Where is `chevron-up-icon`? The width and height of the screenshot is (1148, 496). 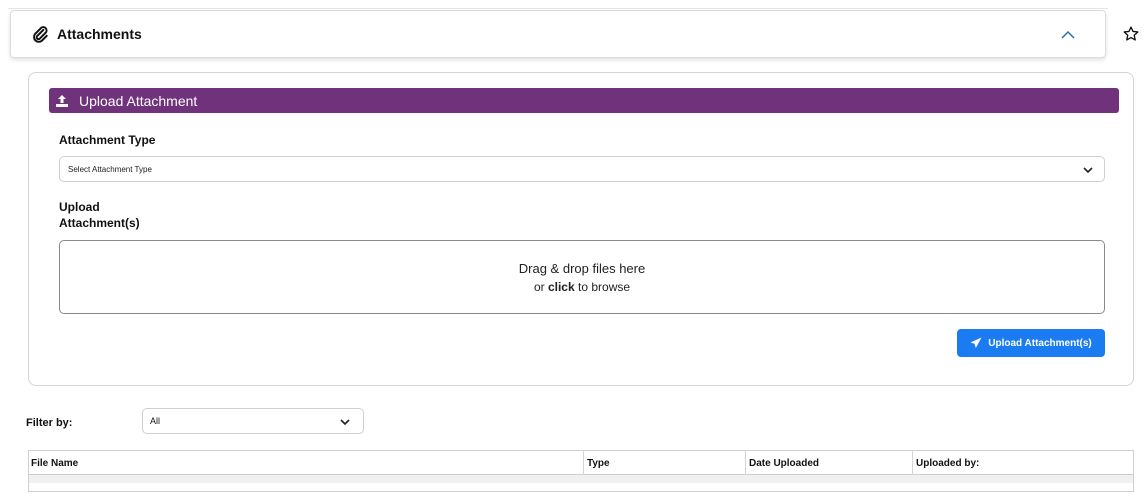 chevron-up-icon is located at coordinates (1068, 35).